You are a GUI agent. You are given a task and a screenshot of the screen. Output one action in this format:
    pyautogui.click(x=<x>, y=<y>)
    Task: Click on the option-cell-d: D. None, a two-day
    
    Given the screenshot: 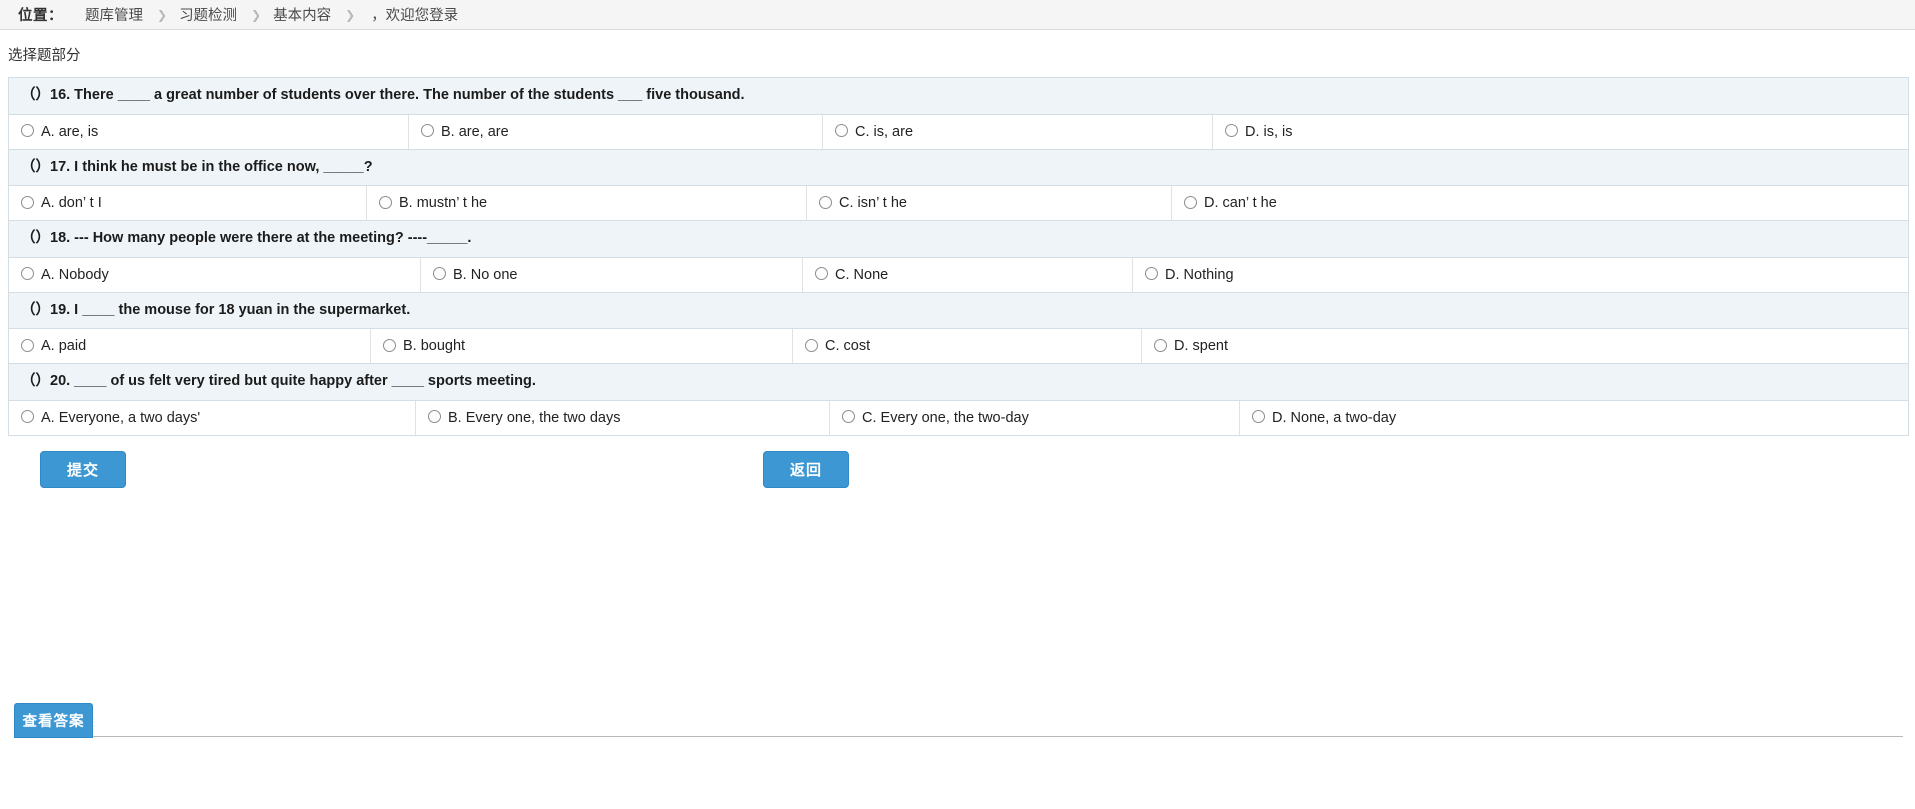 What is the action you would take?
    pyautogui.click(x=1574, y=418)
    